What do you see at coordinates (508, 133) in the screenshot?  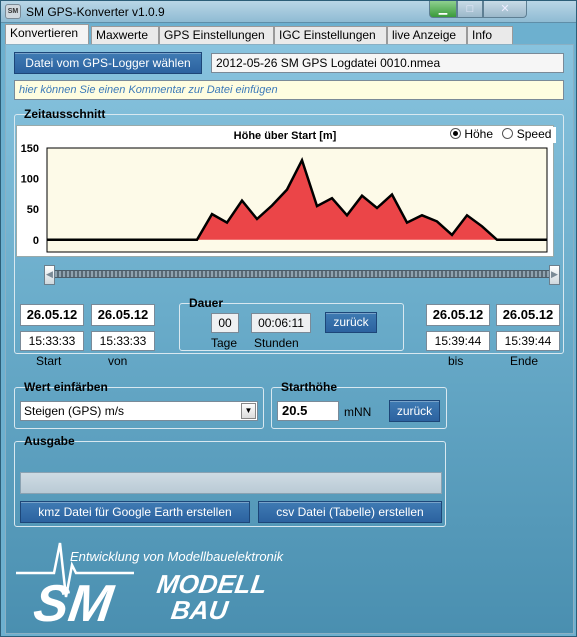 I see `radio-speed-dot` at bounding box center [508, 133].